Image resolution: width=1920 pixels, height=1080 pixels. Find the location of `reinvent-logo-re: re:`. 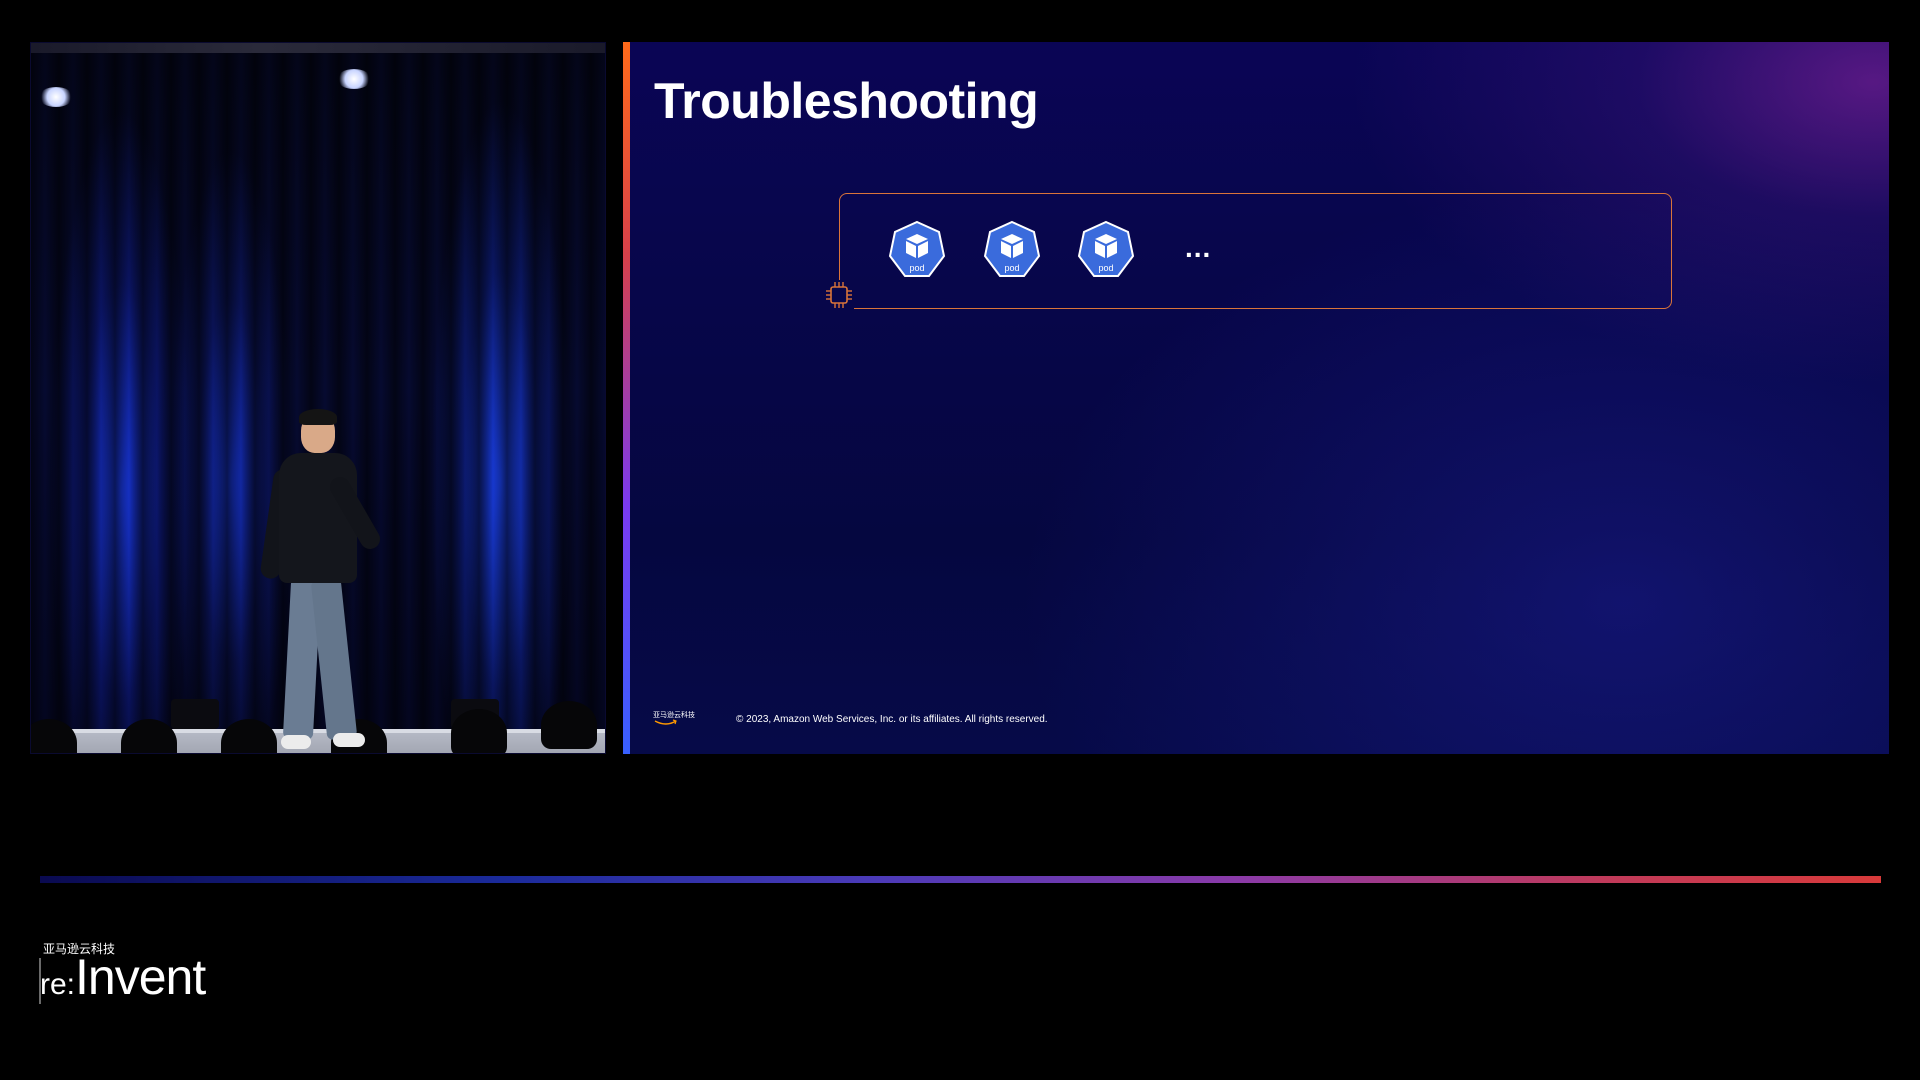

reinvent-logo-re: re: is located at coordinates (58, 984).